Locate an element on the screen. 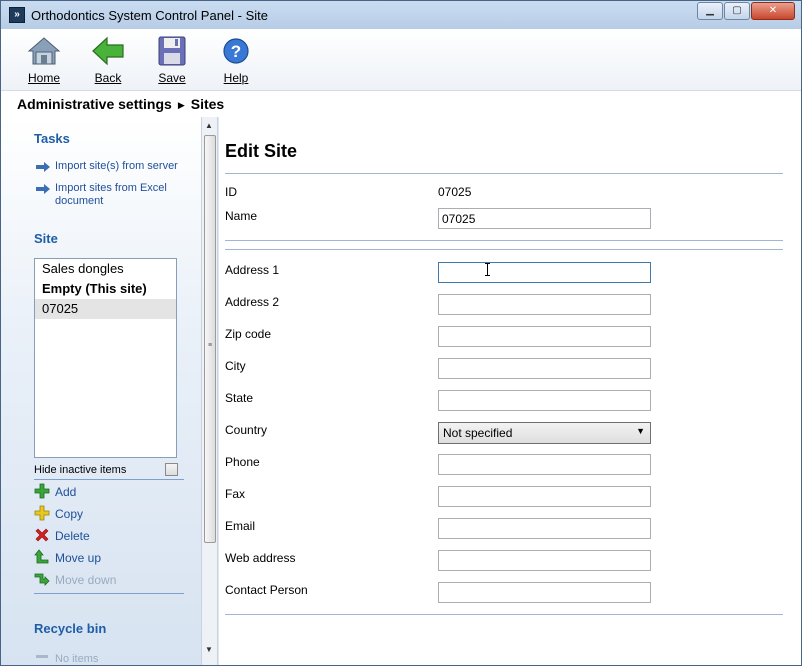 This screenshot has width=802, height=666. grip-icon: ≡ is located at coordinates (210, 345).